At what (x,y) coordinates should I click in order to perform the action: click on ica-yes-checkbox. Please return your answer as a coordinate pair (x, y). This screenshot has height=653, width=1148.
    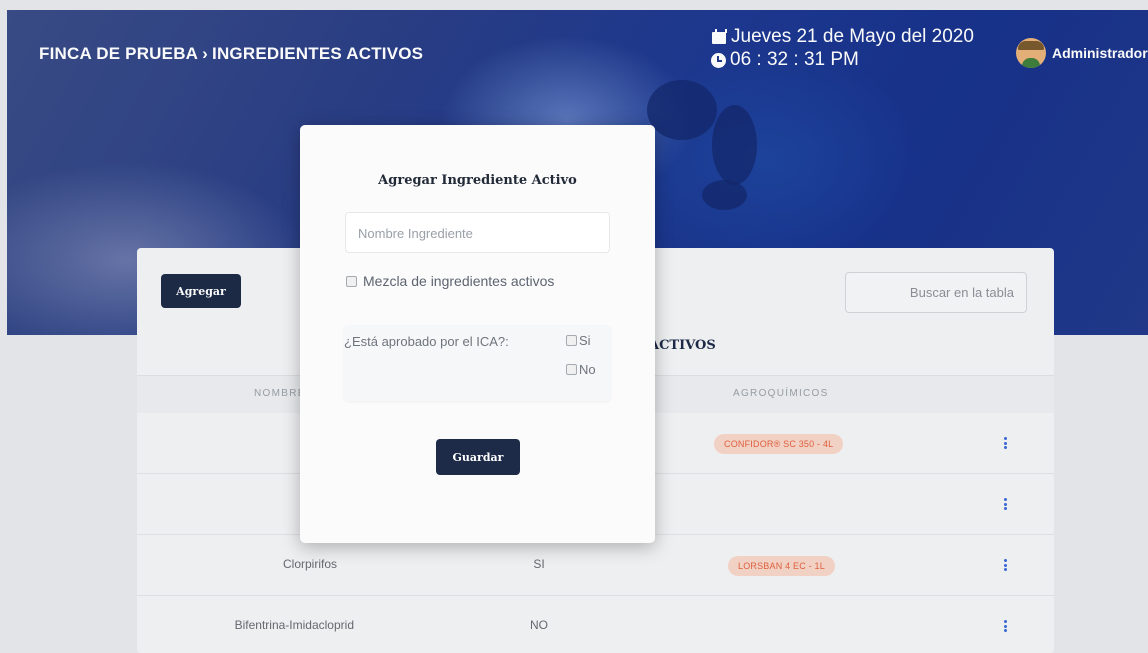
    Looking at the image, I should click on (571, 340).